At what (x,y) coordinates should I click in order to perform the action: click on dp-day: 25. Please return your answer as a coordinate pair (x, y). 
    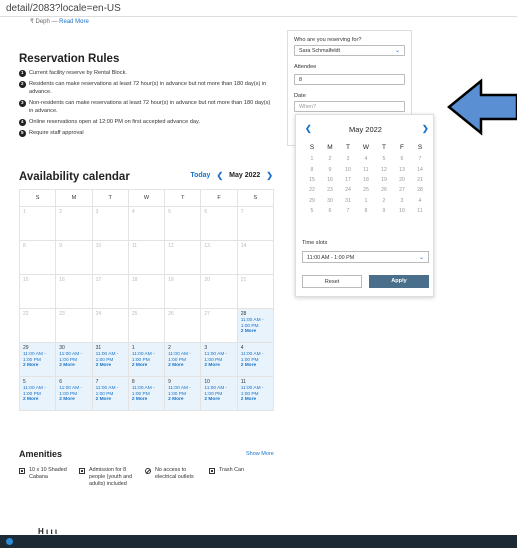
    Looking at the image, I should click on (366, 190).